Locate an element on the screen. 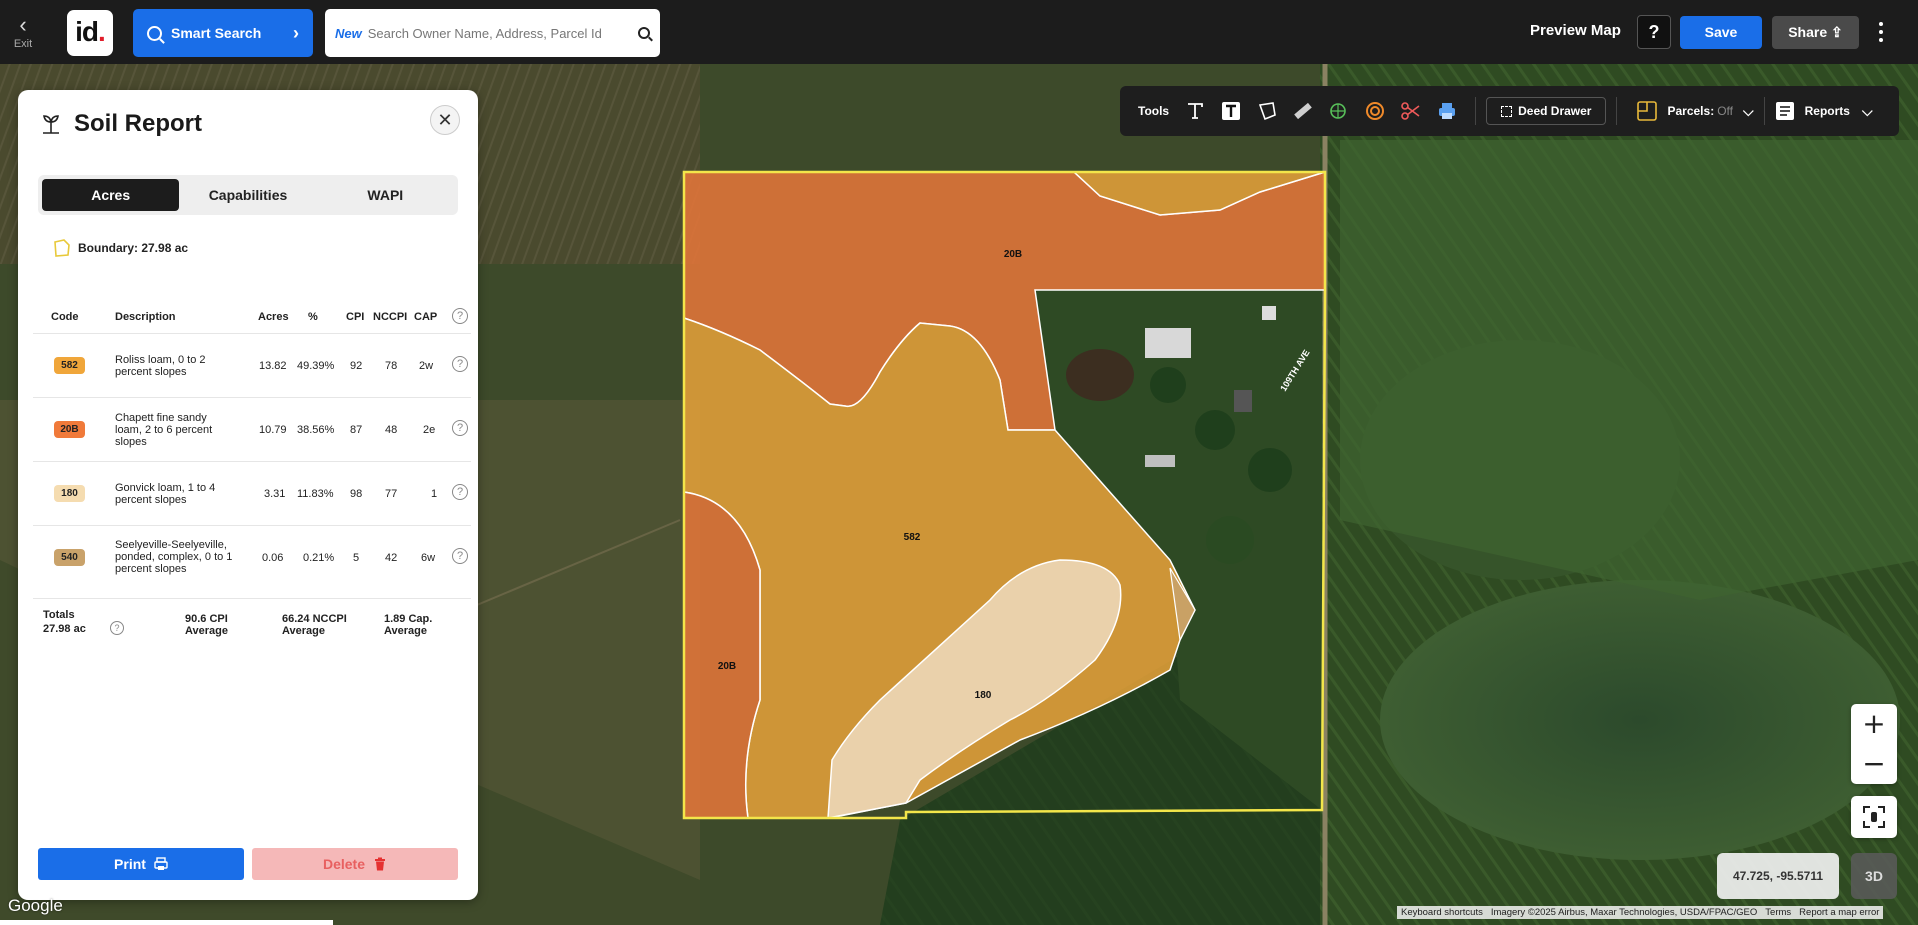  3d-toggle-button: 3D is located at coordinates (1874, 876).